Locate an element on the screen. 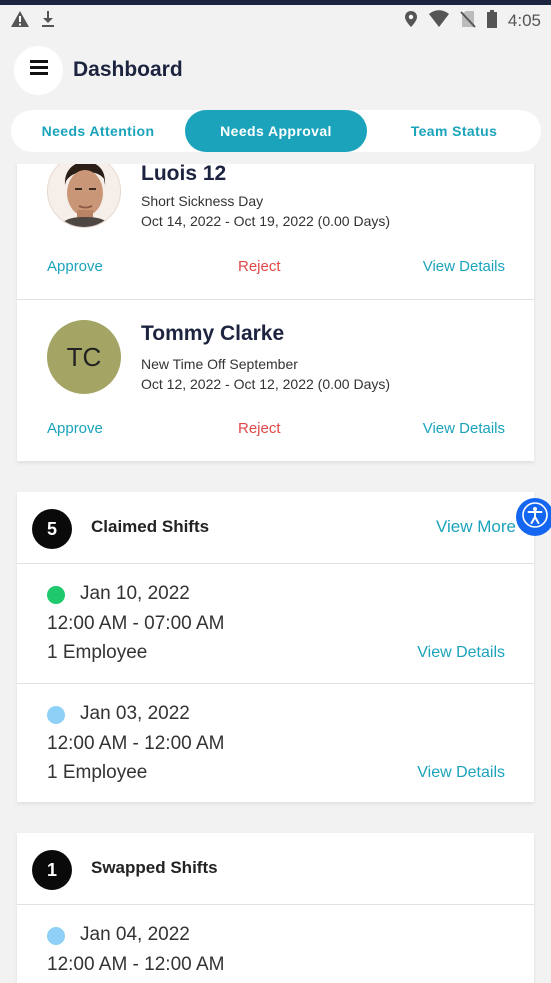  section-header: 5 Claimed Shifts View More is located at coordinates (275, 528).